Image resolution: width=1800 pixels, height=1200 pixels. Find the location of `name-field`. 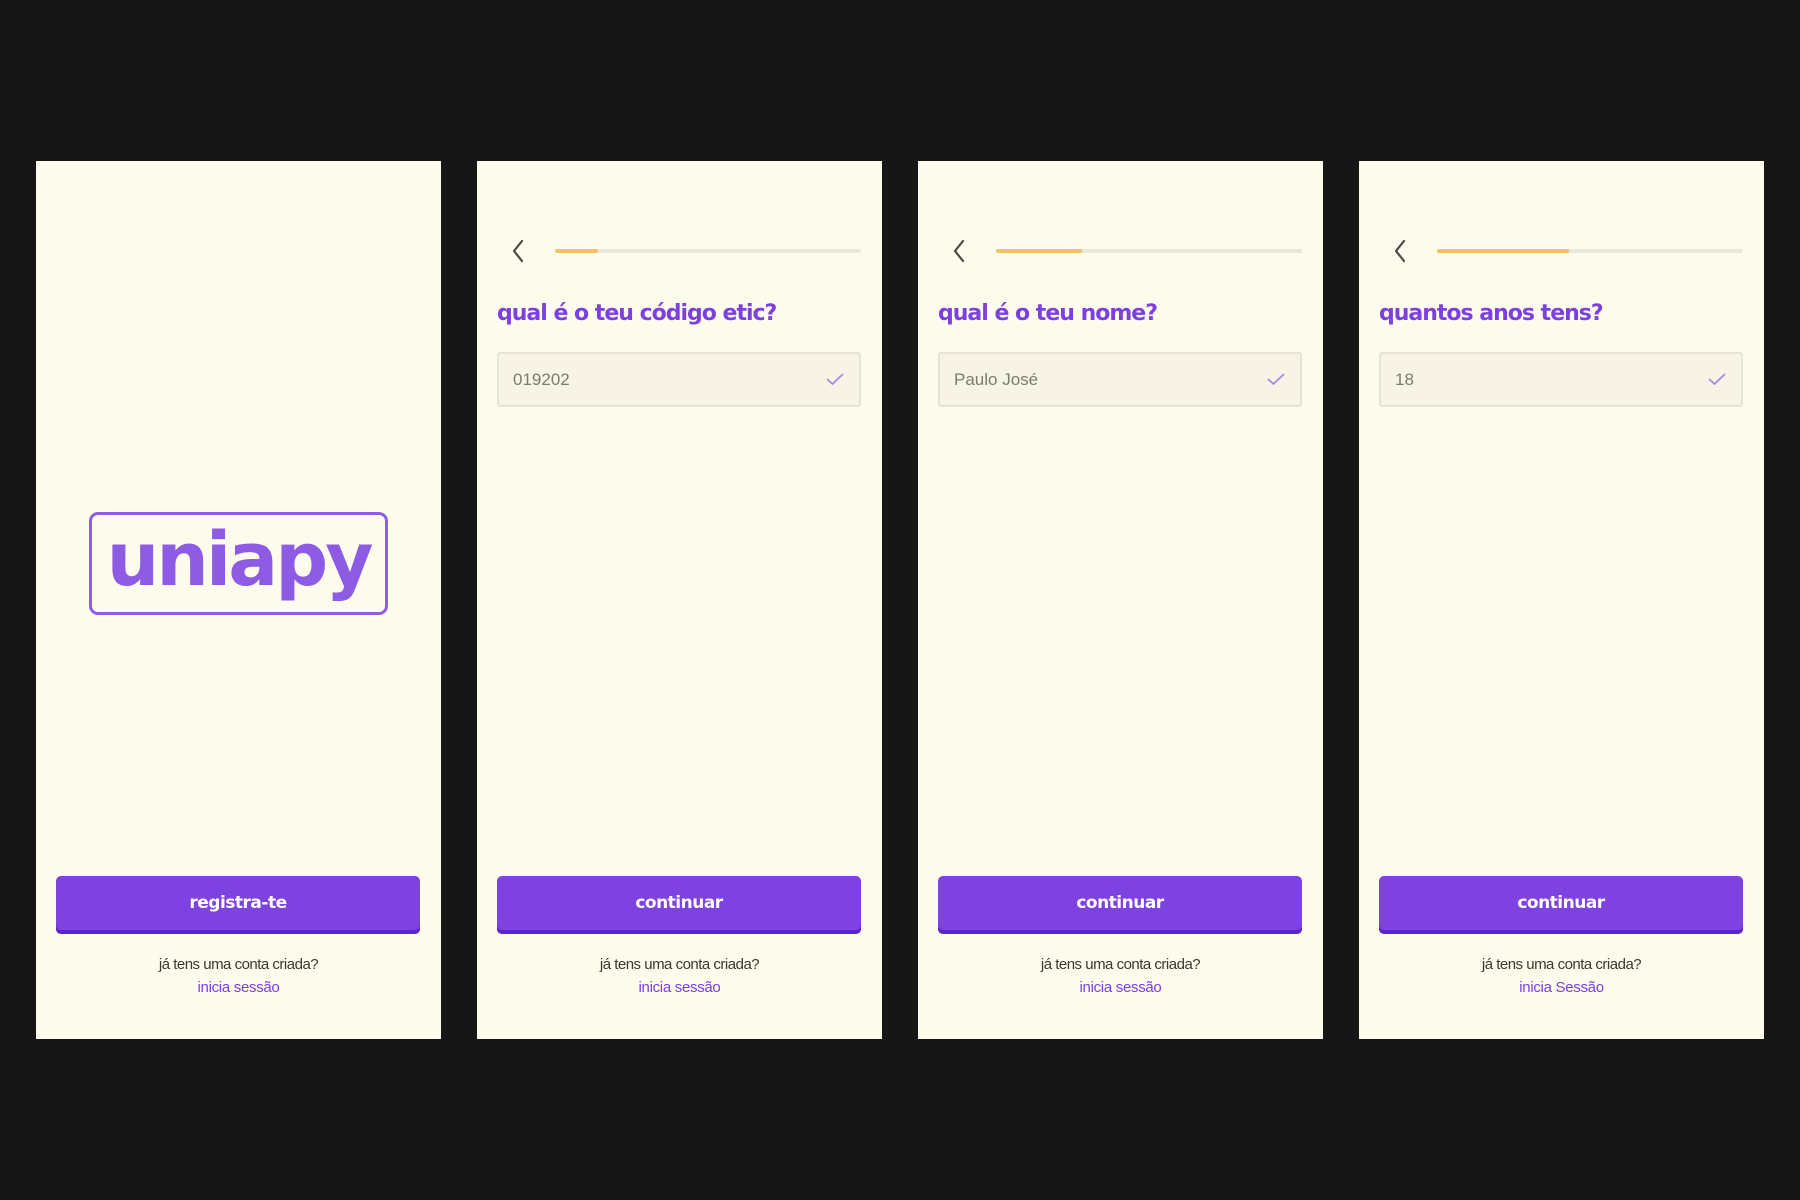

name-field is located at coordinates (1120, 379).